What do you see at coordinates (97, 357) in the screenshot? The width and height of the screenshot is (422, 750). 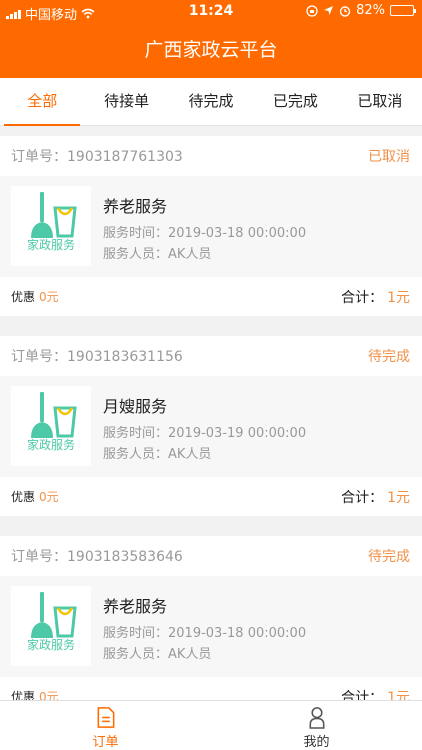 I see `order-number: 订单号：1903183631156` at bounding box center [97, 357].